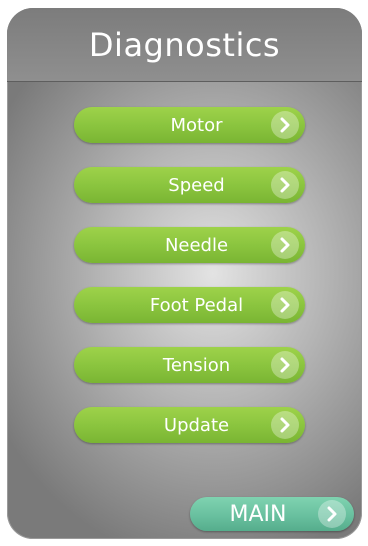 This screenshot has height=546, width=368. I want to click on motor-button: Motor, so click(189, 125).